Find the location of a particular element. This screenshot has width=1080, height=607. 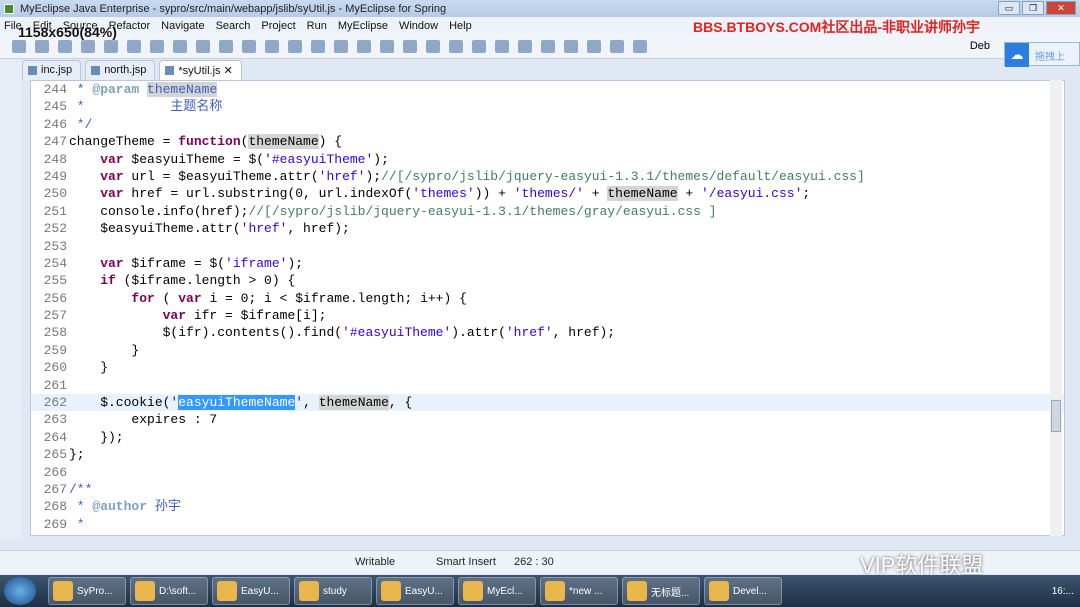

code-token: for is located at coordinates (143, 298).